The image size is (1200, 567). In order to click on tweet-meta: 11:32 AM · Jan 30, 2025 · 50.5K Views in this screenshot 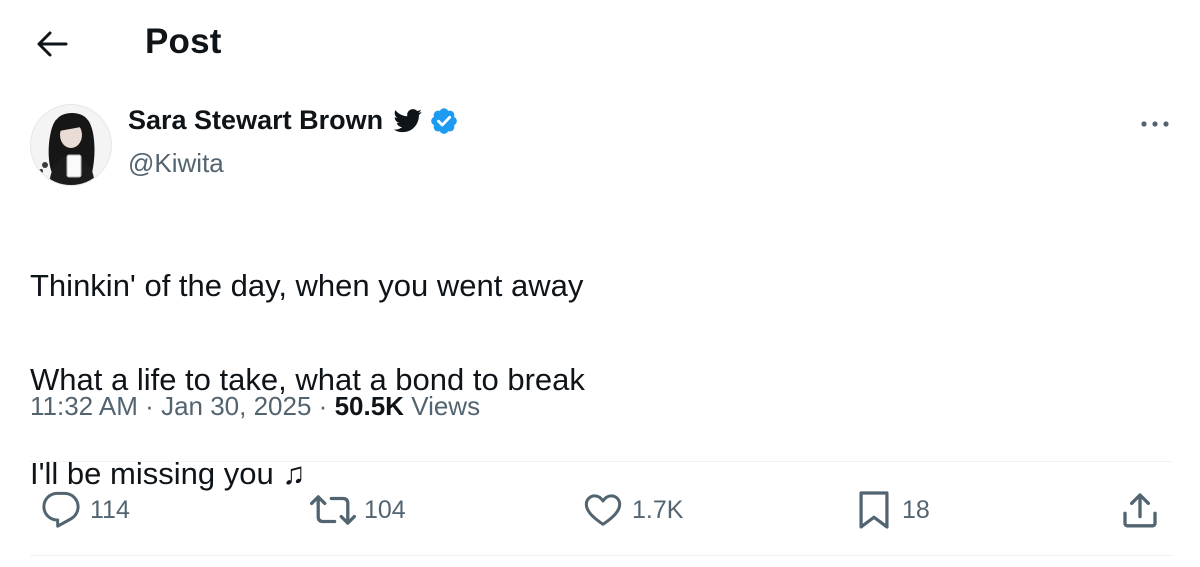, I will do `click(255, 406)`.